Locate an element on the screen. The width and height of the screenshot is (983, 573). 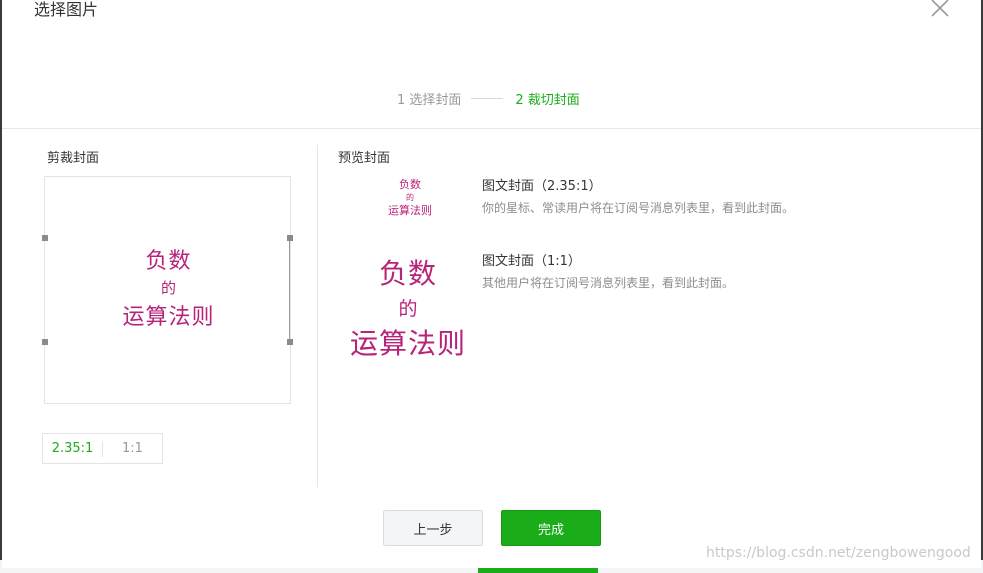
close-button is located at coordinates (940, 10).